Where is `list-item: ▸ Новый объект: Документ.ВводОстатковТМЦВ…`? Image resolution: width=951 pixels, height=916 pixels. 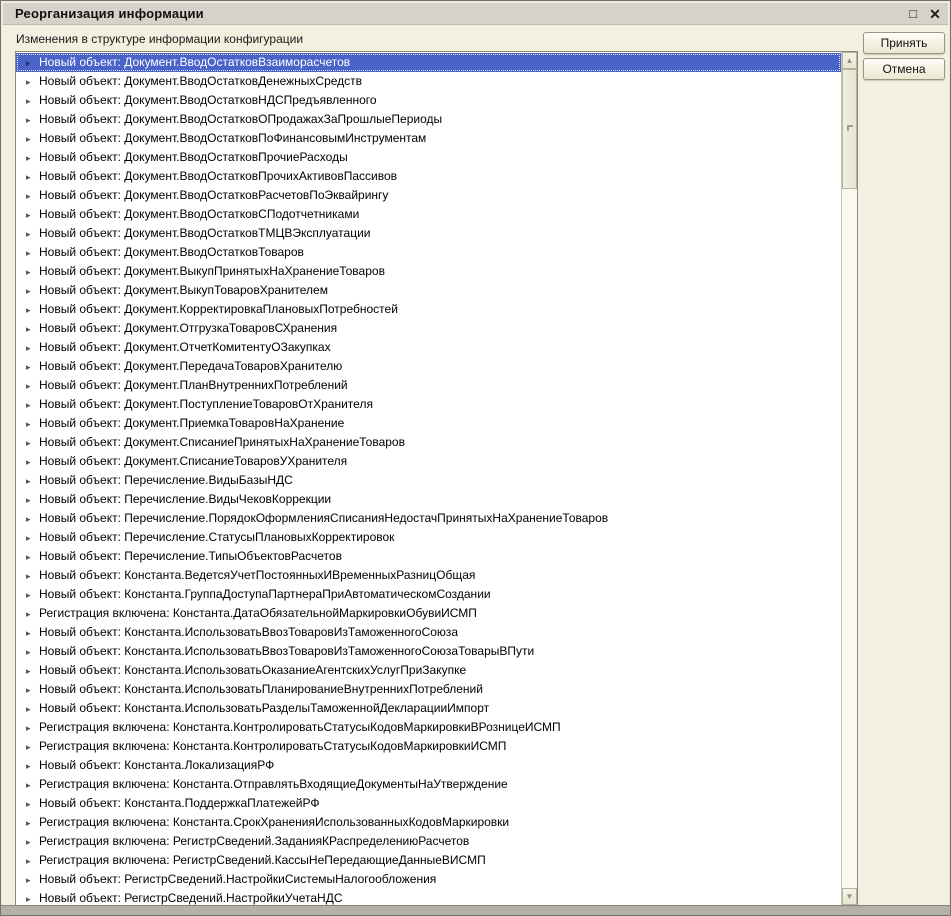
list-item: ▸ Новый объект: Документ.ВводОстатковТМЦВ… is located at coordinates (428, 233).